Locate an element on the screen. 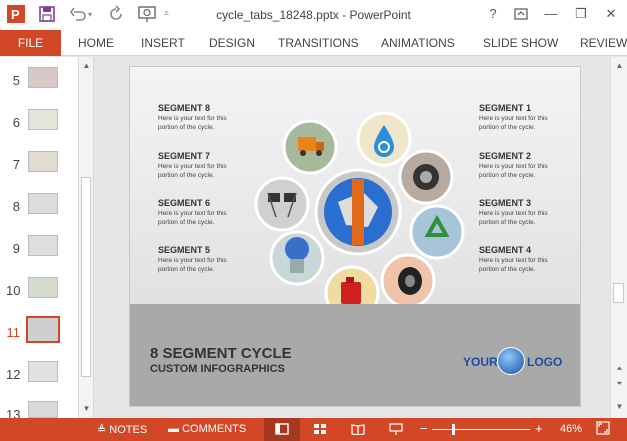 The width and height of the screenshot is (627, 441). segment-4-bubble is located at coordinates (408, 281).